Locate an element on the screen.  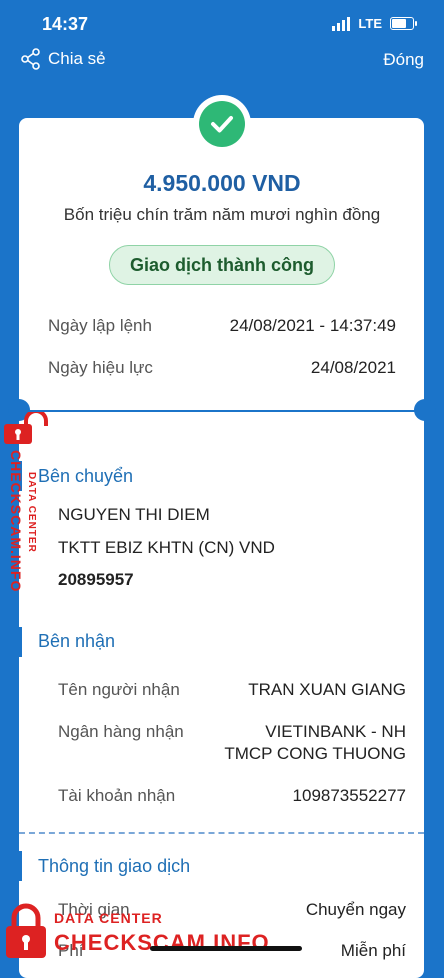
sender-name: NGUYEN THI DIEM is located at coordinates (134, 514).